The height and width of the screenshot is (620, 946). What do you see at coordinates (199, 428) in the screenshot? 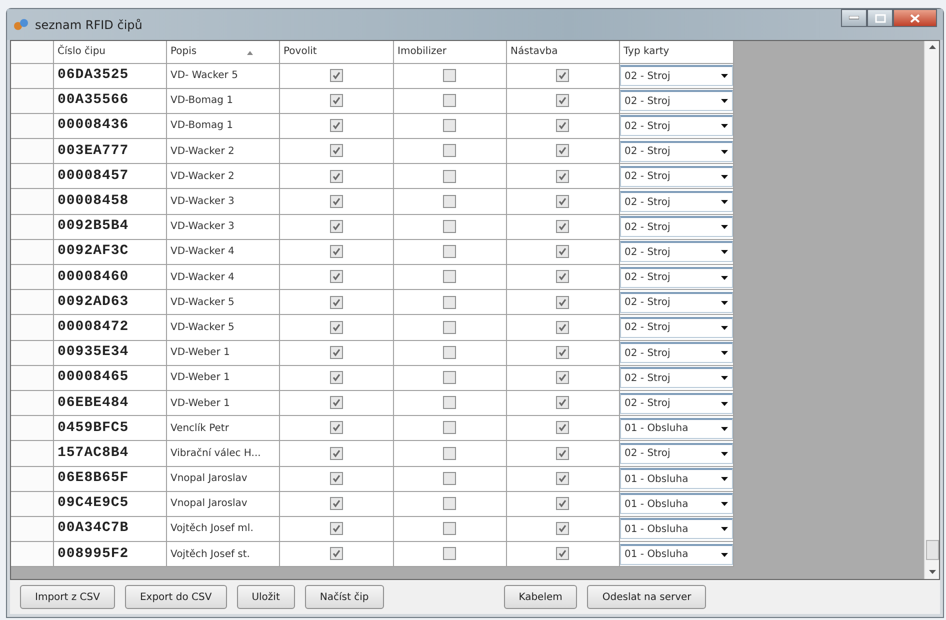
I see `description-text: Venclík Petr` at bounding box center [199, 428].